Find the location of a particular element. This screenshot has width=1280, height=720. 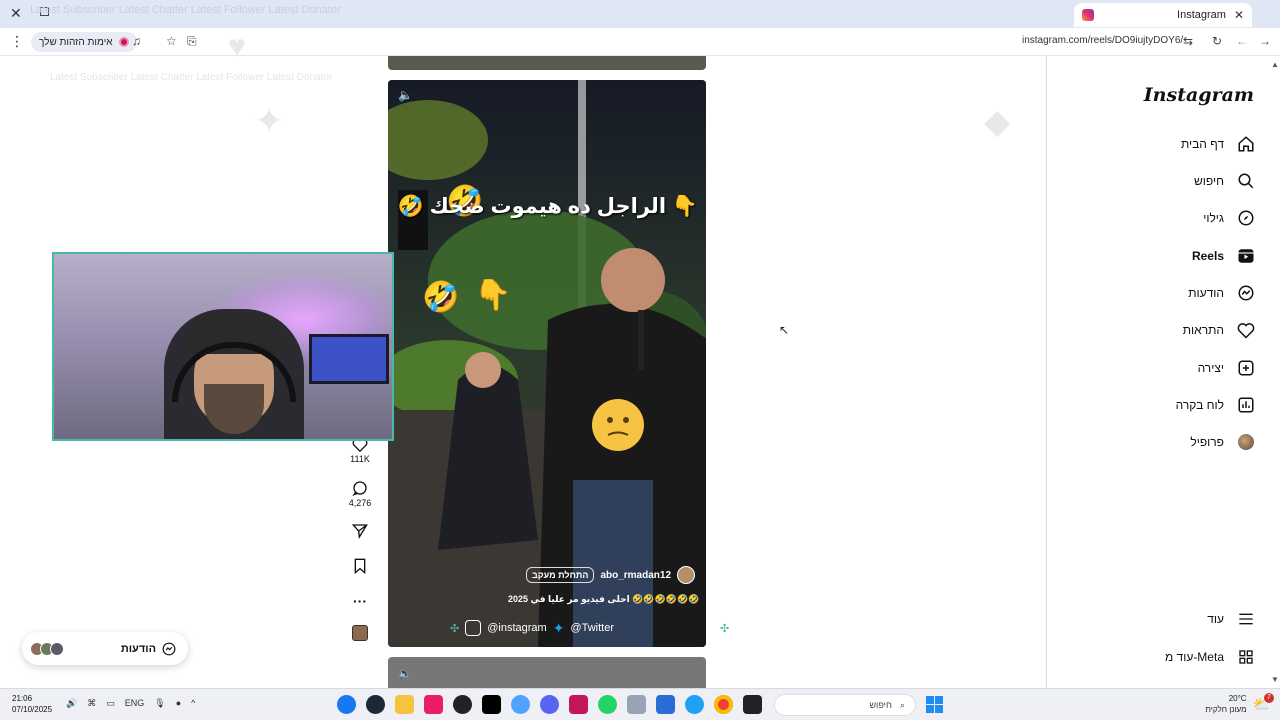

facebook-icon is located at coordinates (346, 704).